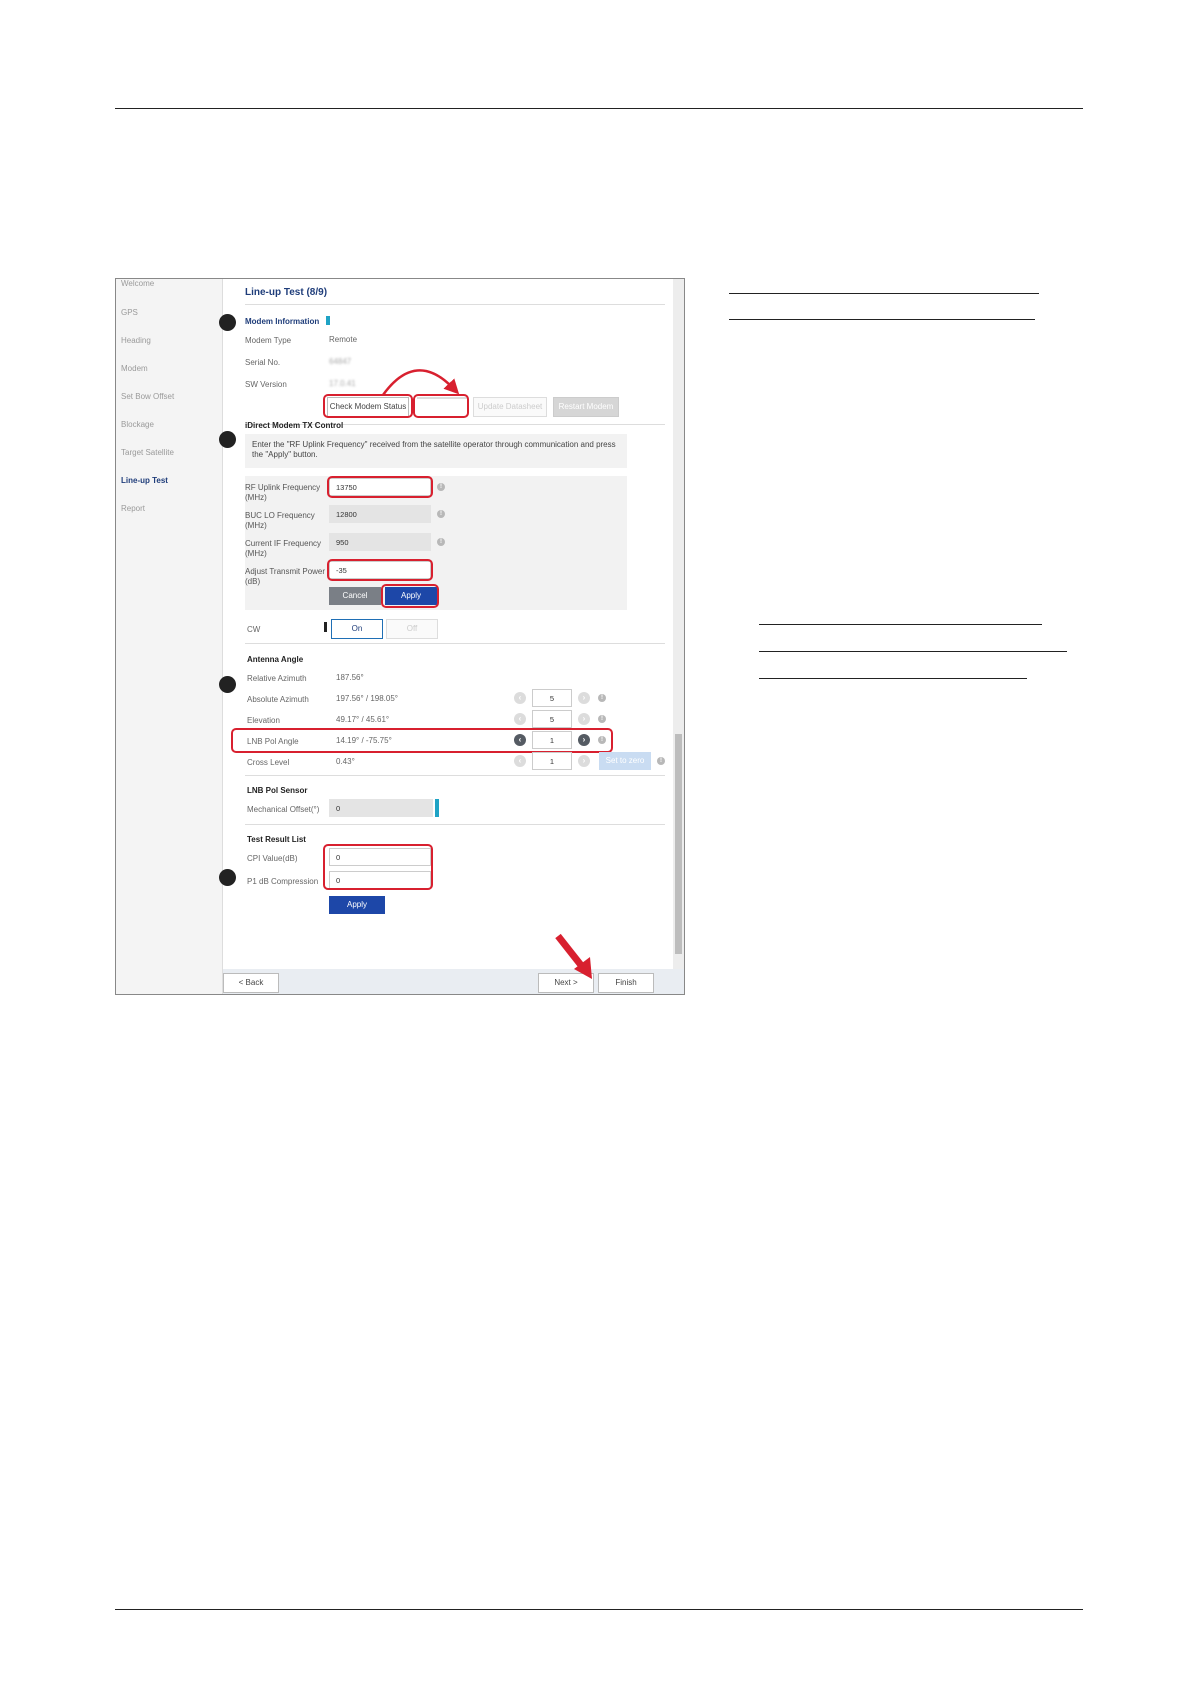  I want to click on curved-arrow-icon, so click(420, 382).